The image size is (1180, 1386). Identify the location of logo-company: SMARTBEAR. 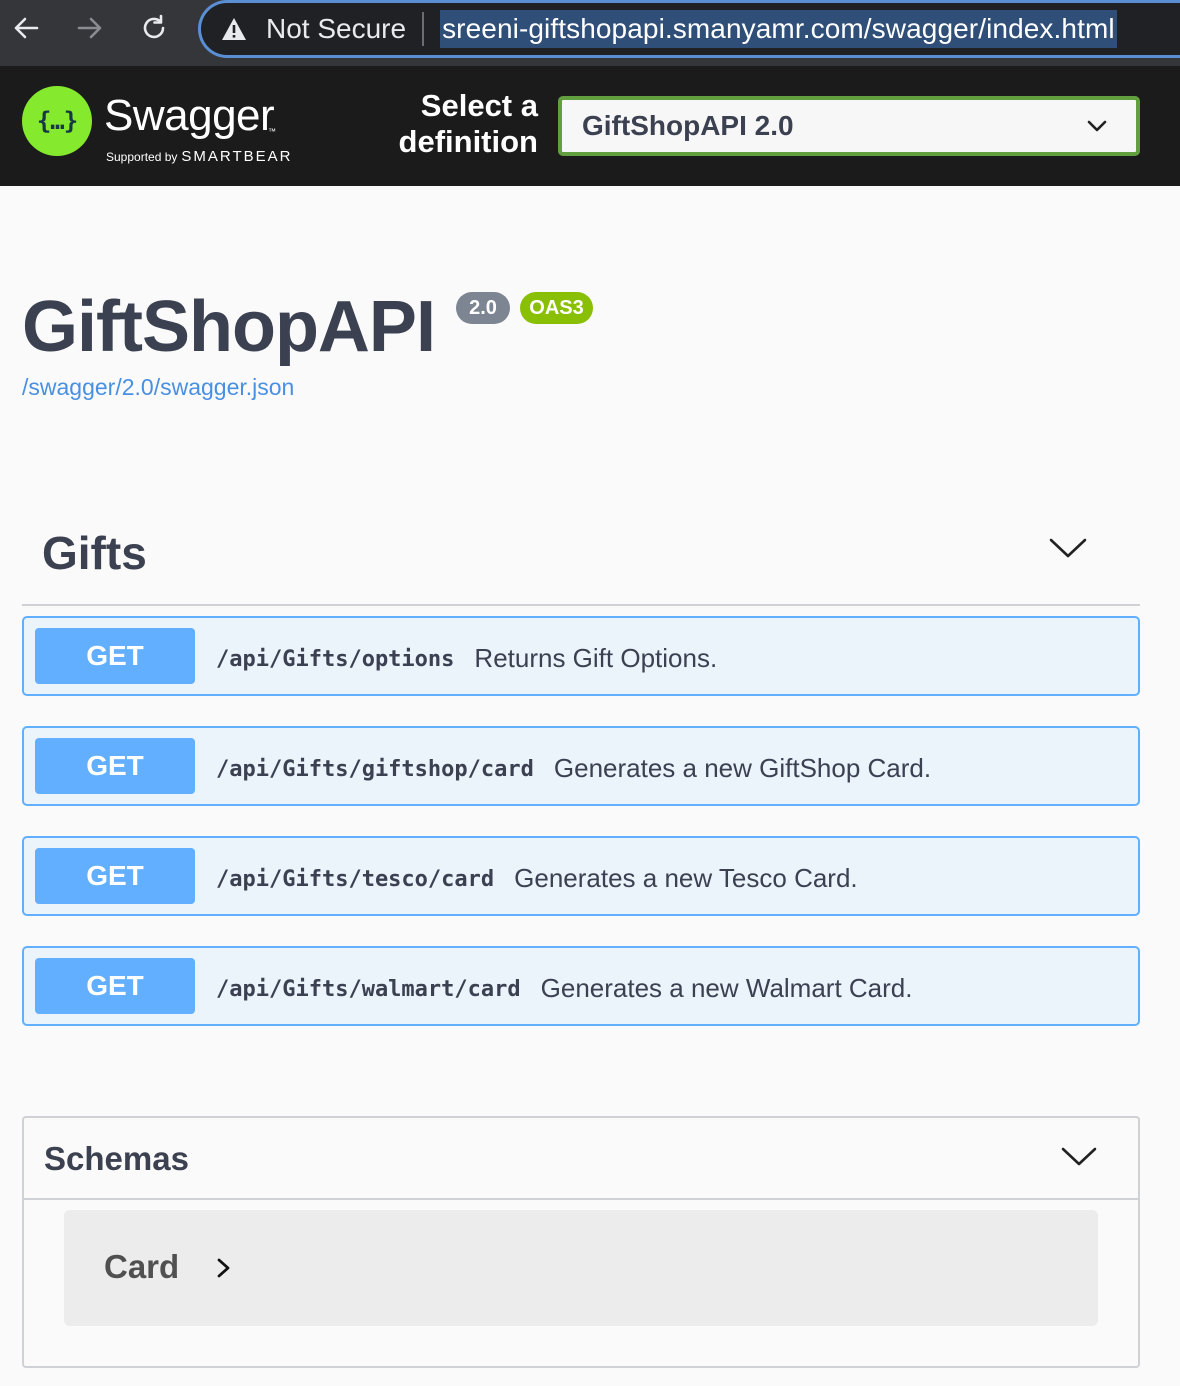
(237, 156).